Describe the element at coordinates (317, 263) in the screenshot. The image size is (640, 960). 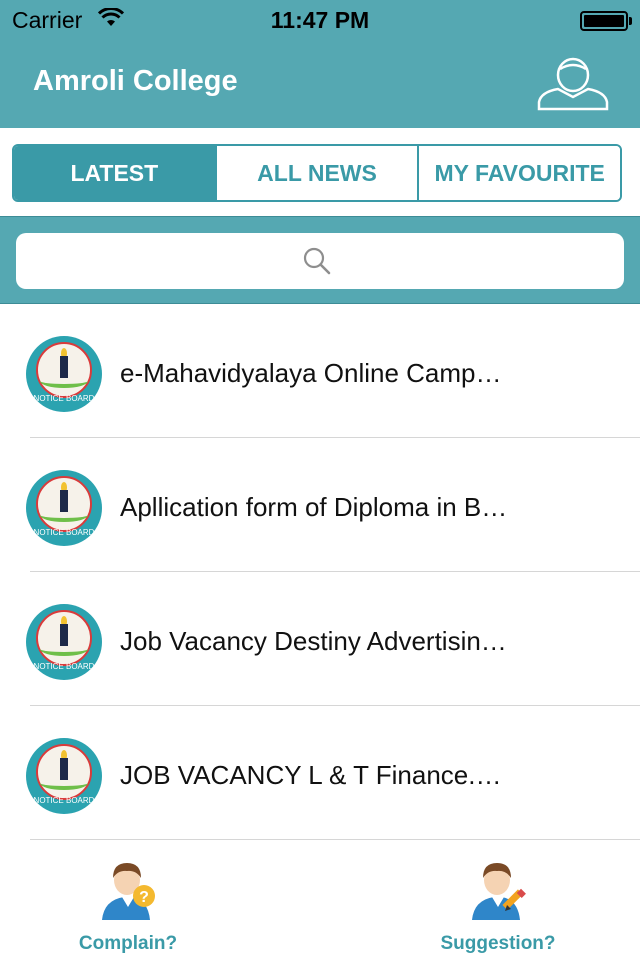
I see `search-icon` at that location.